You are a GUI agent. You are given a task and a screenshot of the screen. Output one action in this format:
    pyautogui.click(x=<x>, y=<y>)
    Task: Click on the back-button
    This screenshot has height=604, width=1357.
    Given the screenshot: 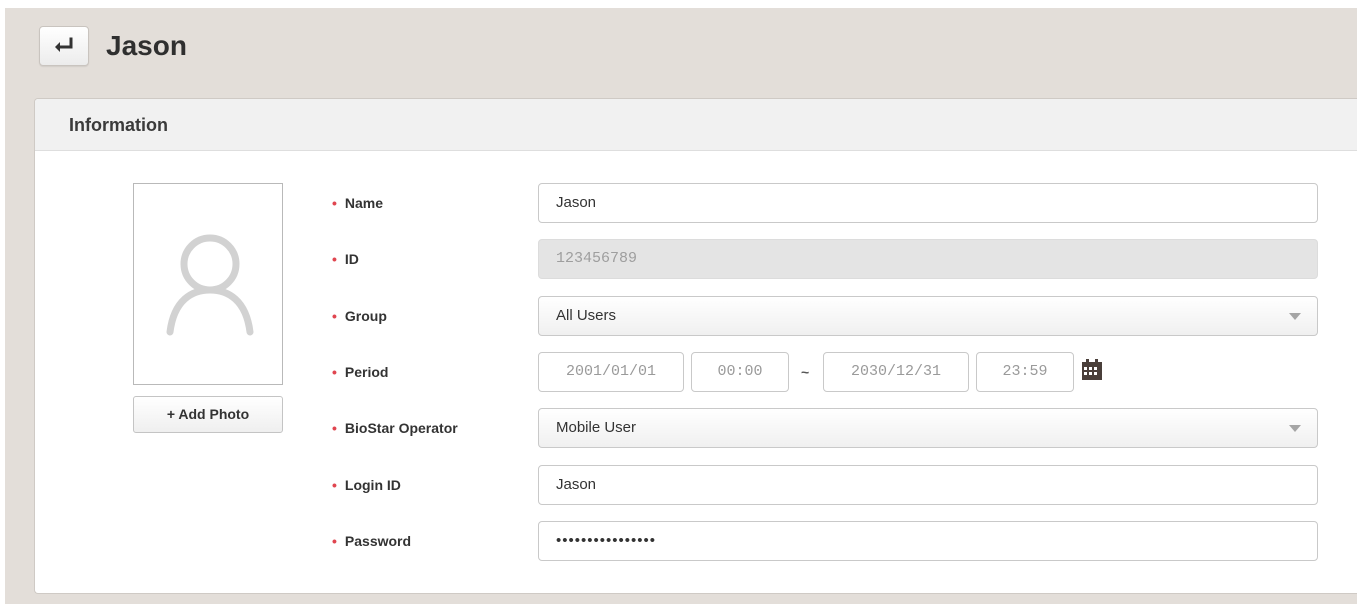 What is the action you would take?
    pyautogui.click(x=64, y=46)
    